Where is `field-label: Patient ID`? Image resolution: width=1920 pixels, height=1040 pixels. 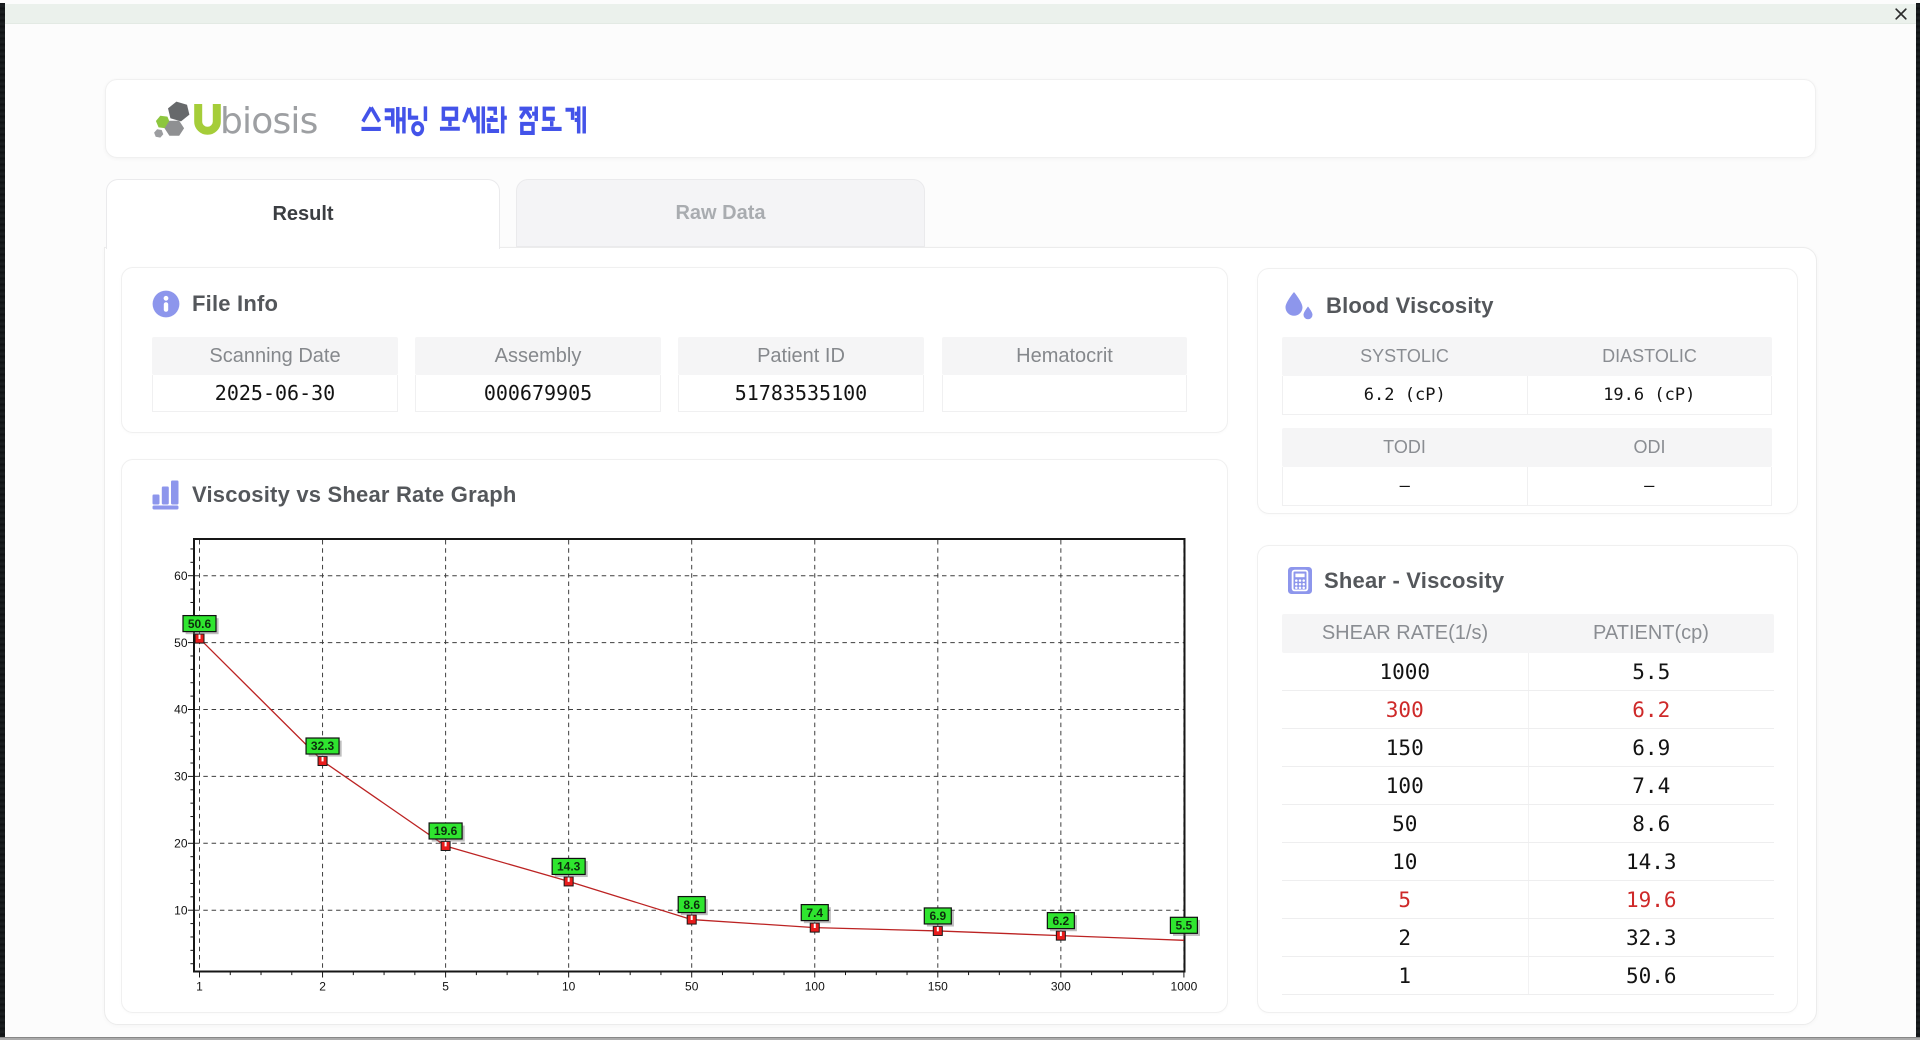
field-label: Patient ID is located at coordinates (801, 356).